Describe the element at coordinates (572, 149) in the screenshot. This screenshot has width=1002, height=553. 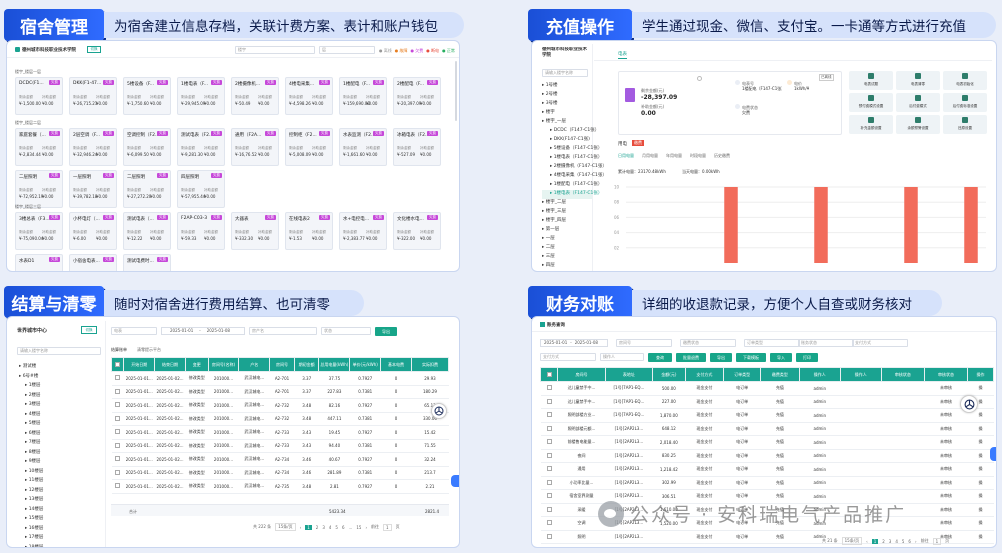
I see `tree-item: ▸ 5楼设备（F147-C1张）` at that location.